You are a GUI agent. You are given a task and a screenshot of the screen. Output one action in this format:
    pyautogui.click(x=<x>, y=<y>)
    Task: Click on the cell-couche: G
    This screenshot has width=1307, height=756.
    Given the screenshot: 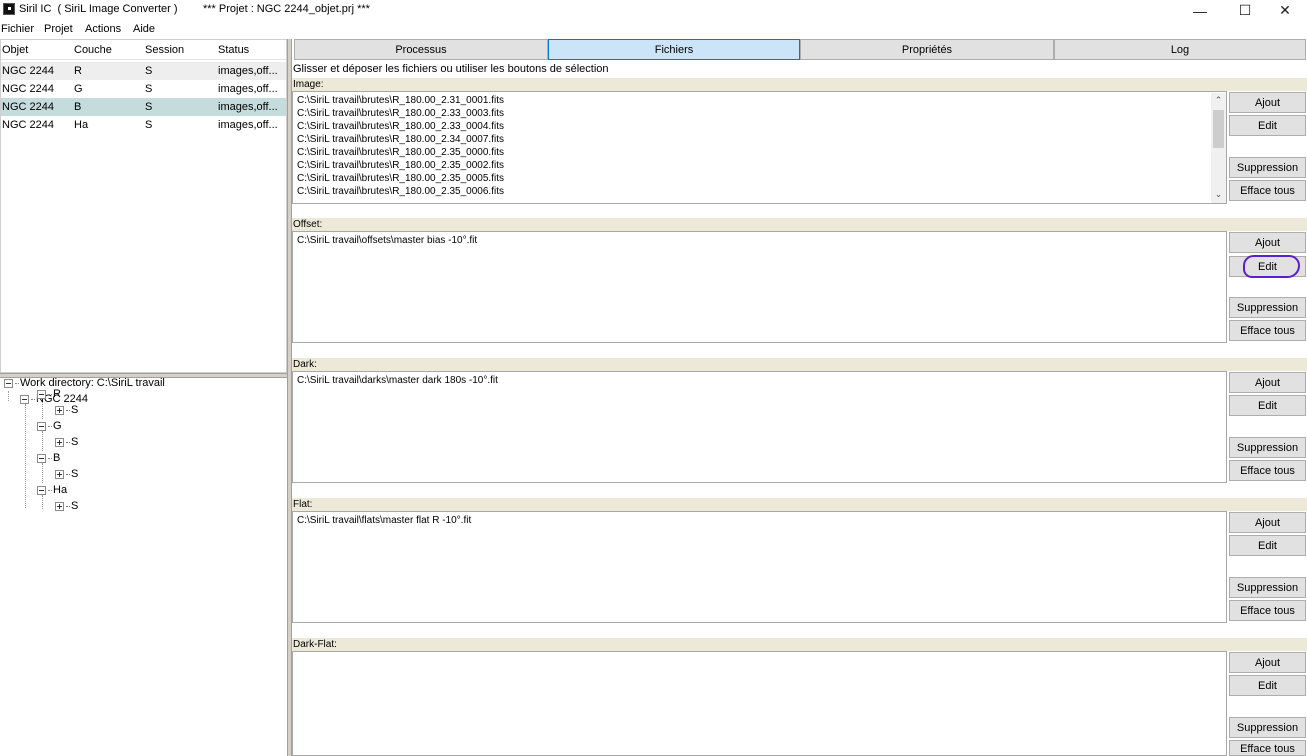 What is the action you would take?
    pyautogui.click(x=78, y=89)
    